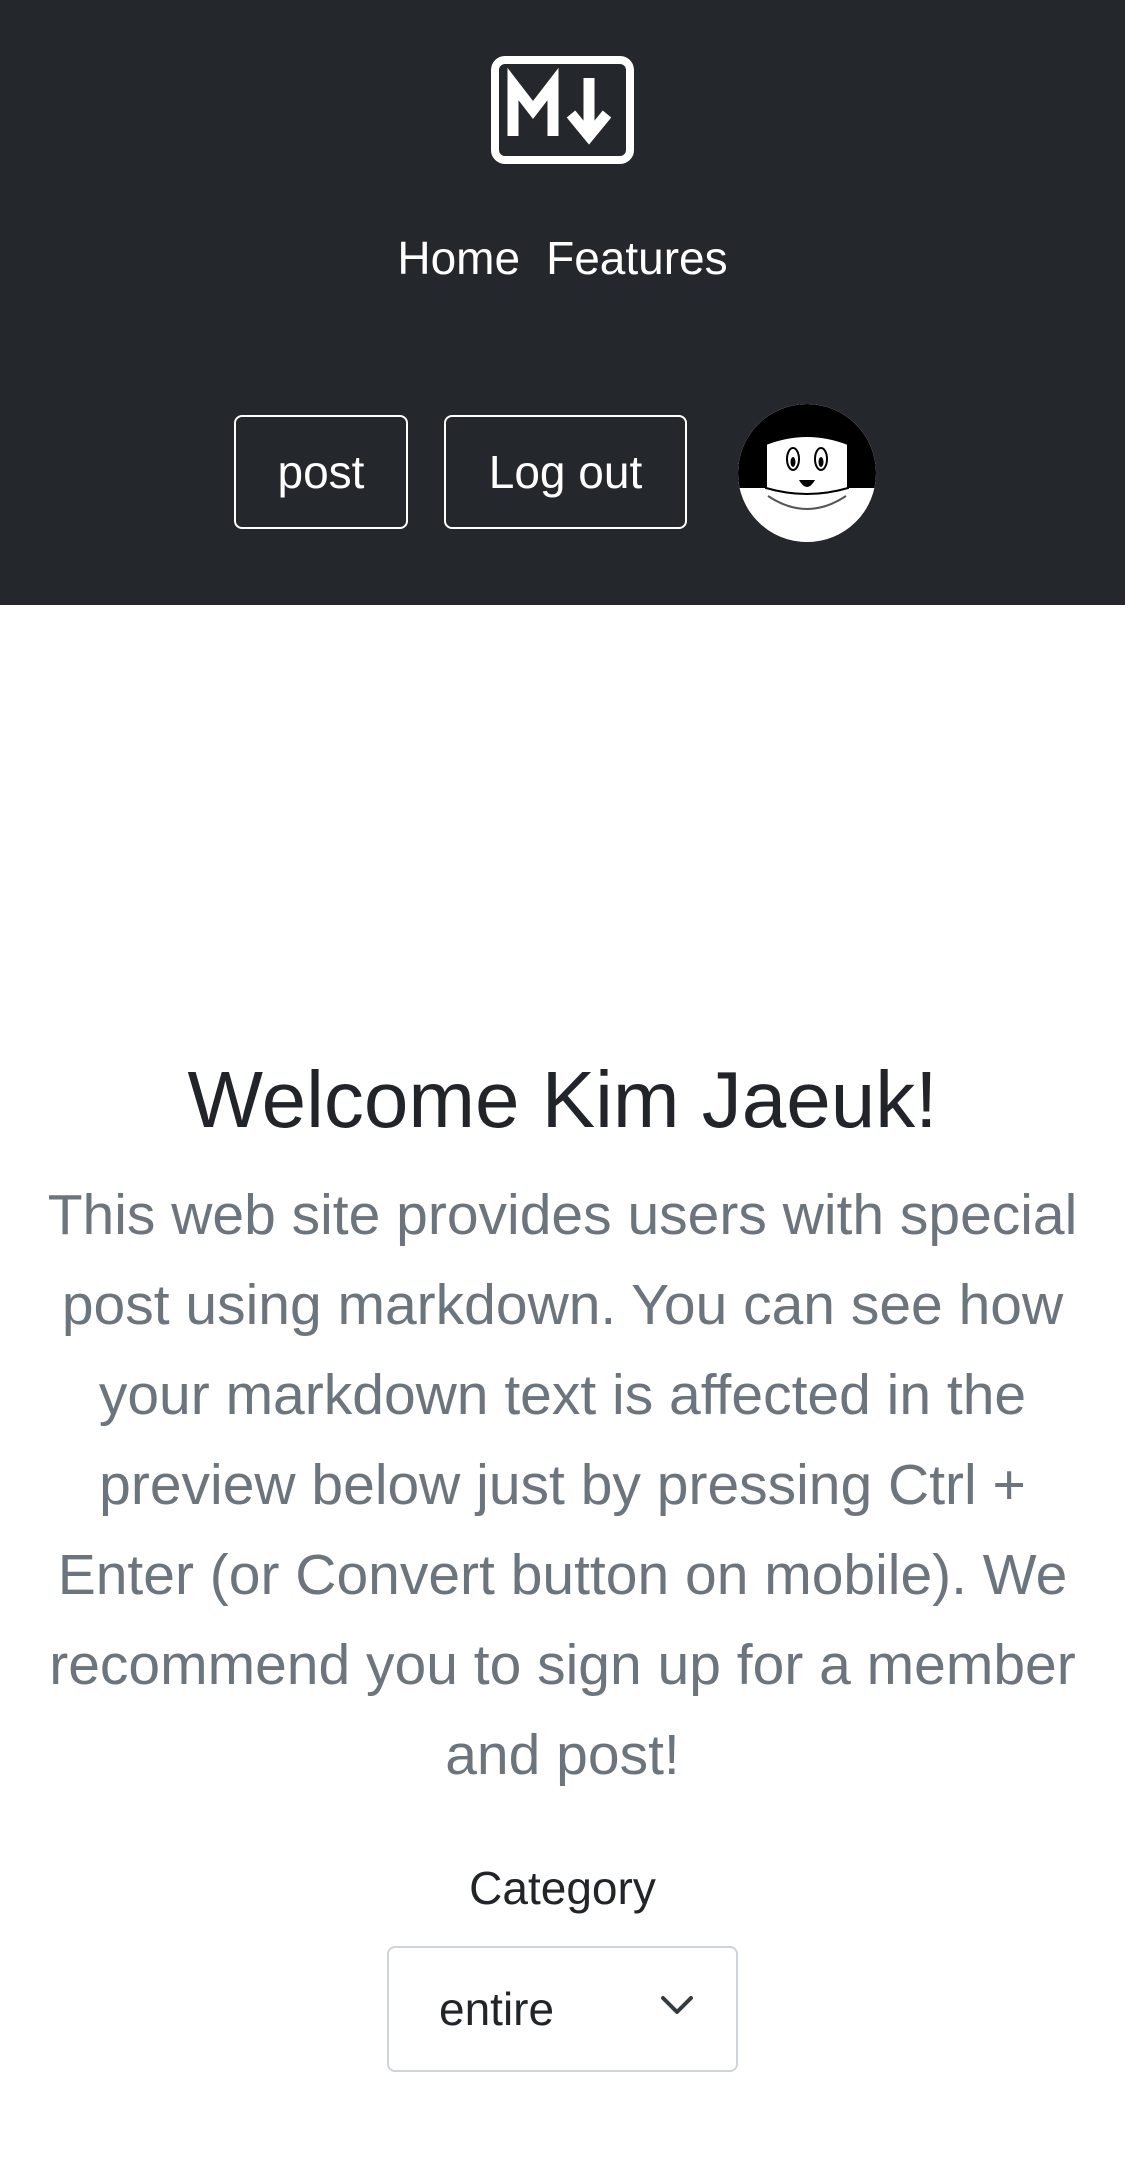  Describe the element at coordinates (458, 258) in the screenshot. I see `nav-home-link: Home` at that location.